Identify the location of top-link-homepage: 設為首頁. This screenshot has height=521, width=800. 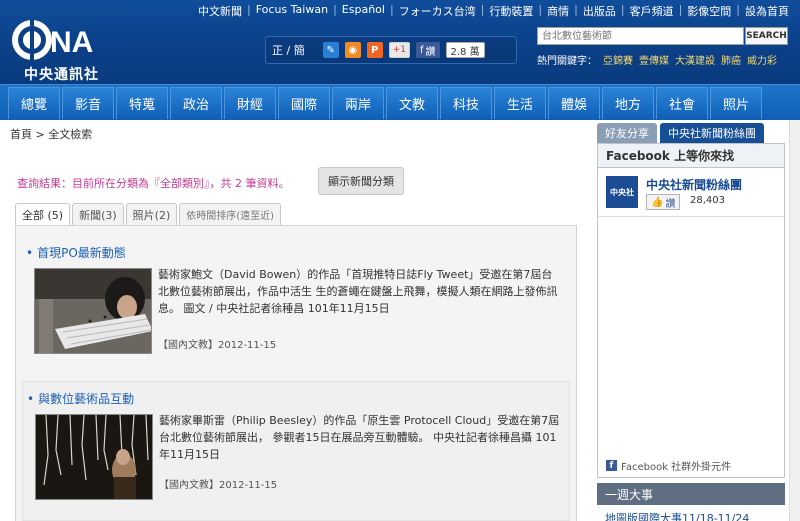
(767, 11).